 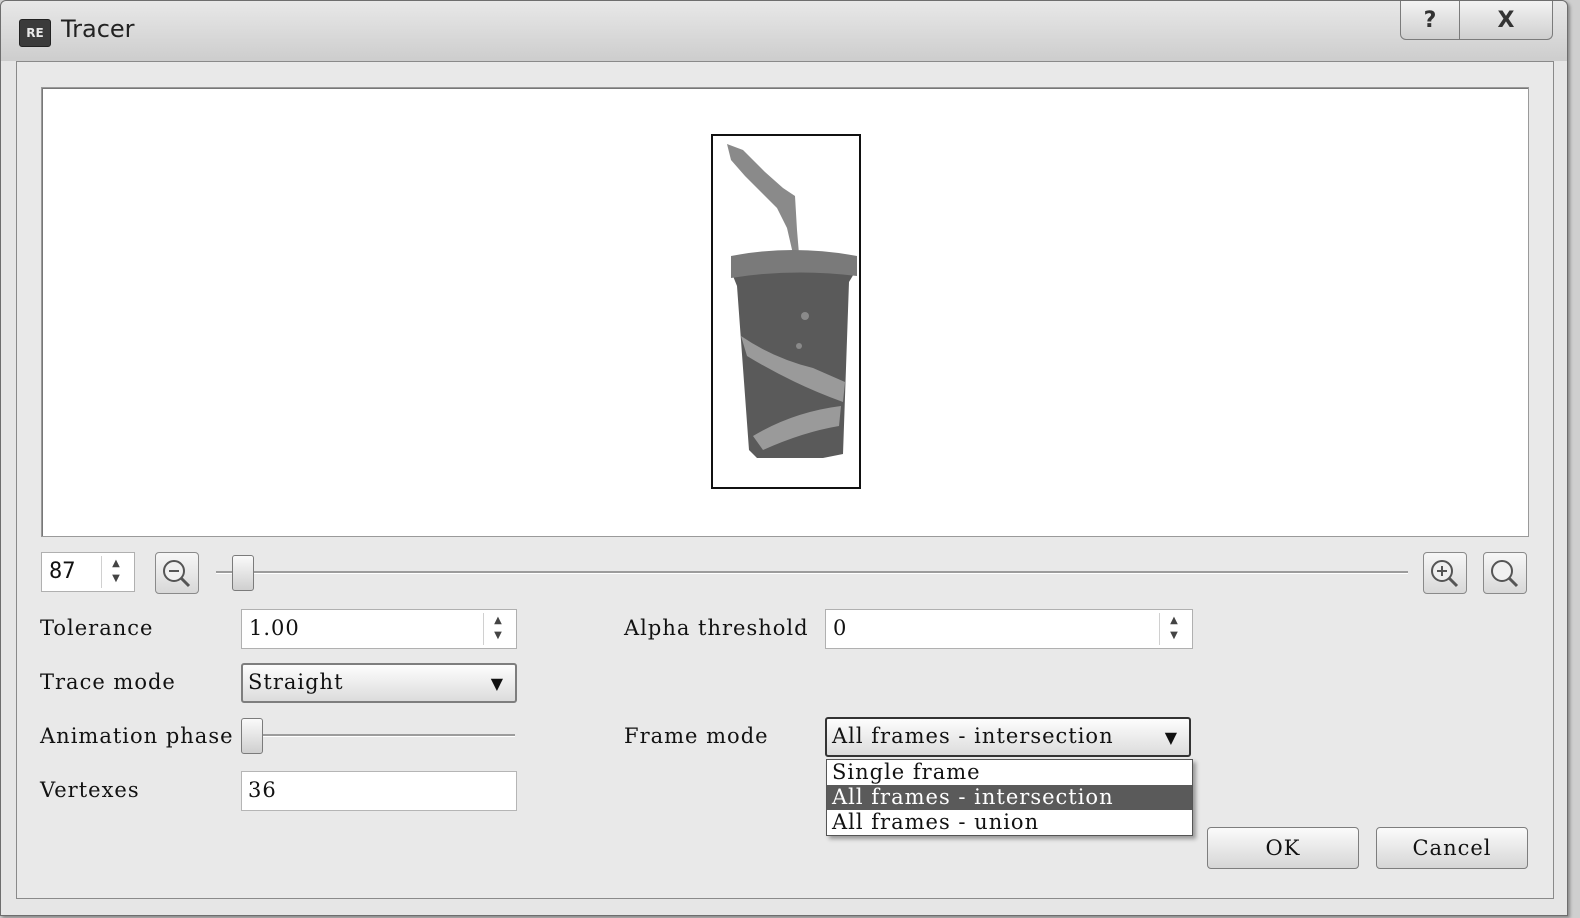 I want to click on caption-buttons: ? X, so click(x=1476, y=21).